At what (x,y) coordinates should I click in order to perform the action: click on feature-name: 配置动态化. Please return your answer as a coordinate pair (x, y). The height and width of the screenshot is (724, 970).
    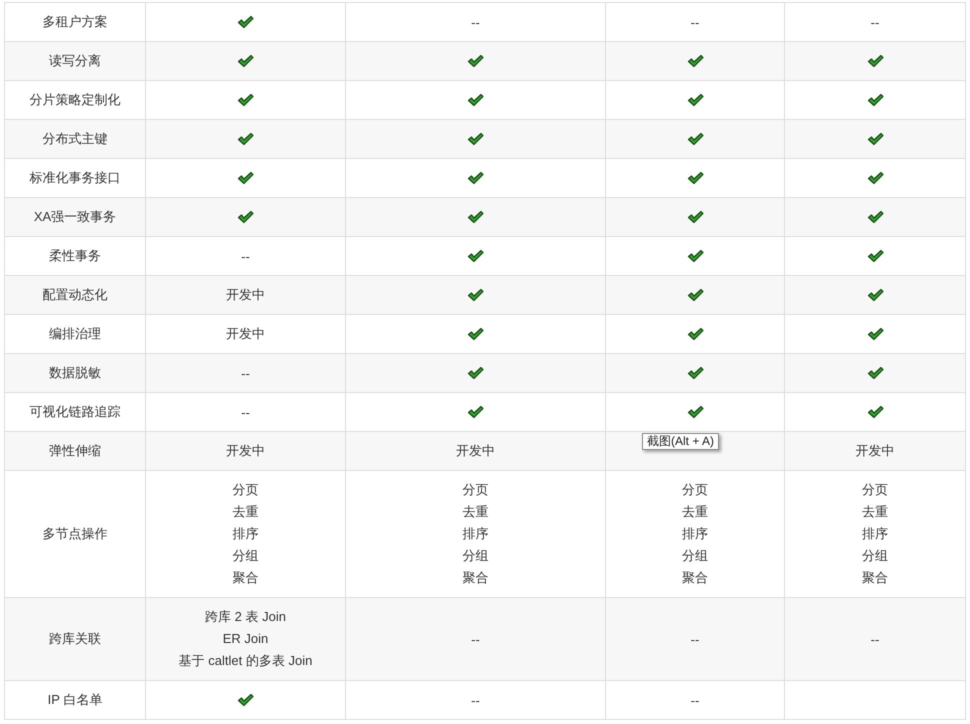
    Looking at the image, I should click on (75, 294).